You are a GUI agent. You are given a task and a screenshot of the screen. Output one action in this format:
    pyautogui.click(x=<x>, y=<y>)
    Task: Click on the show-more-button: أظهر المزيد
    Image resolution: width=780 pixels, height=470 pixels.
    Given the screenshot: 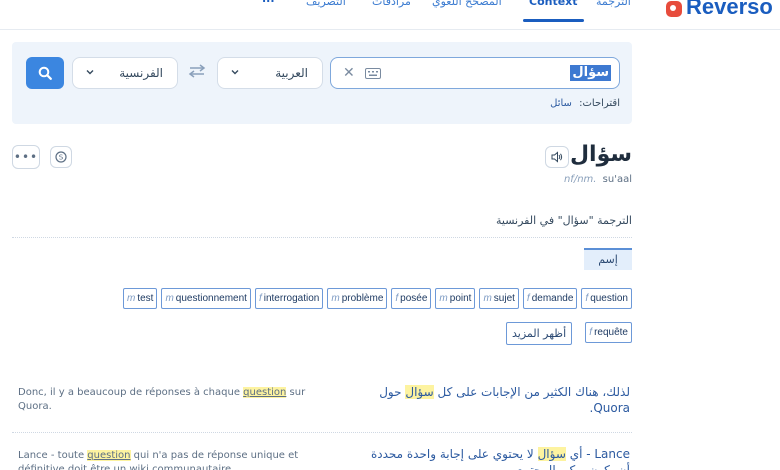 What is the action you would take?
    pyautogui.click(x=539, y=333)
    